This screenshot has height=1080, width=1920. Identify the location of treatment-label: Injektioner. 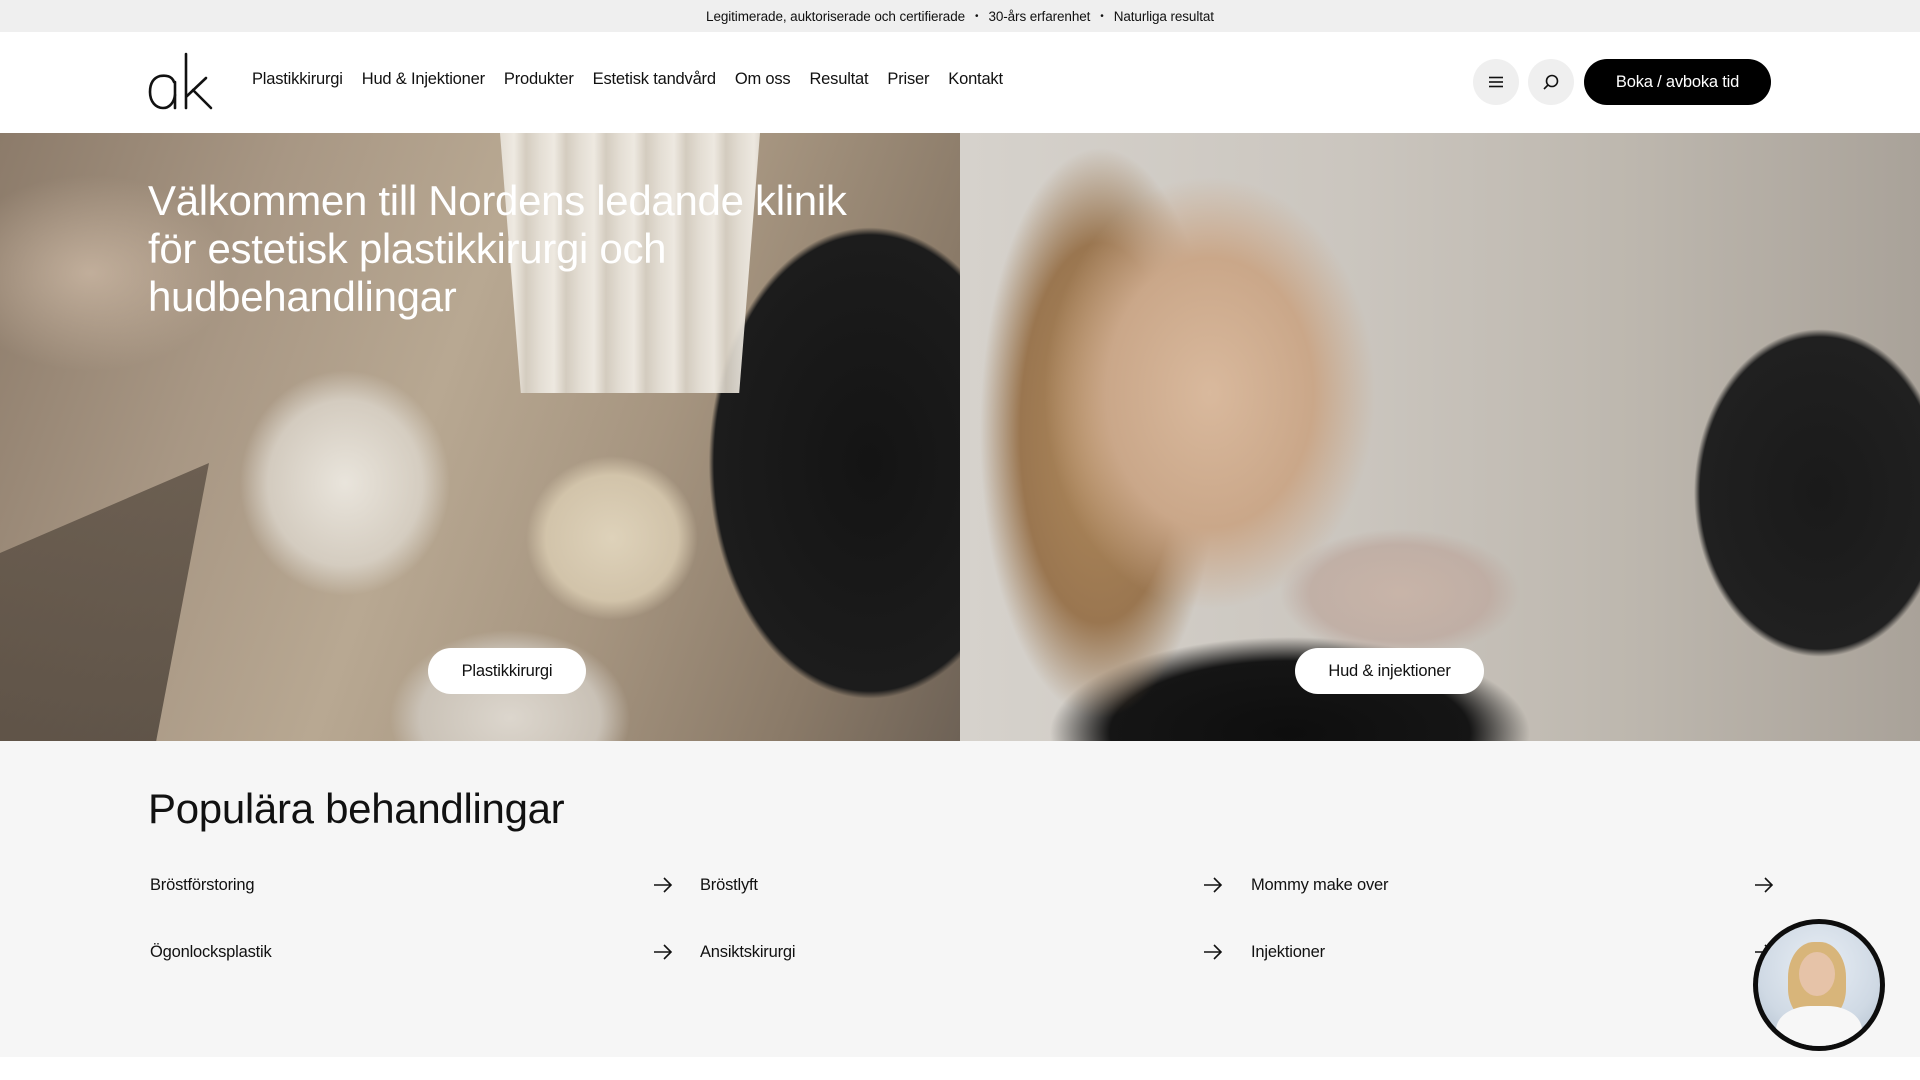
(1288, 951).